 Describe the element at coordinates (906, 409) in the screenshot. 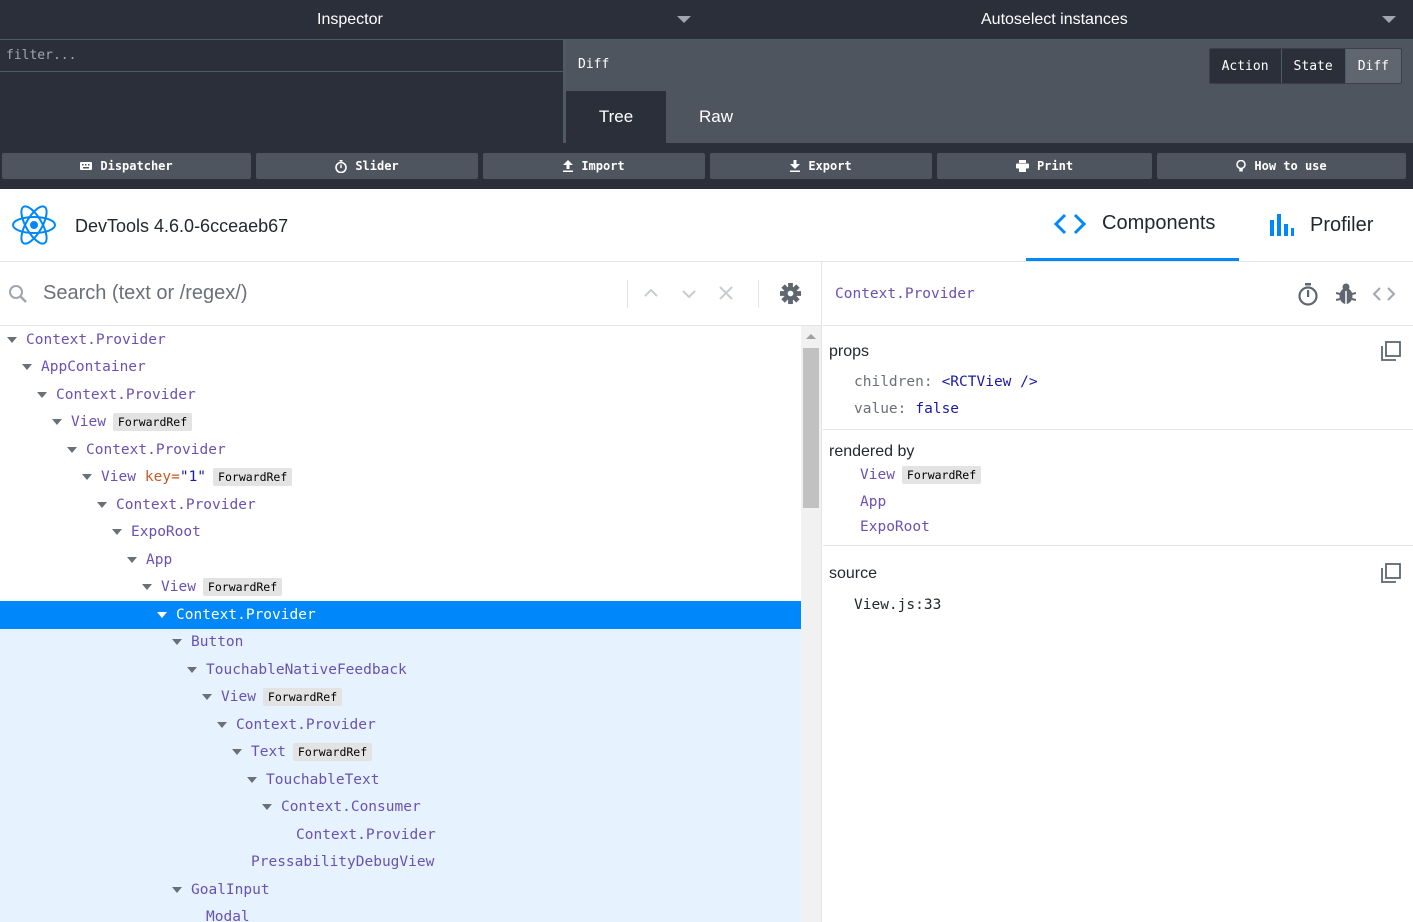

I see `prop-row: value: false` at that location.